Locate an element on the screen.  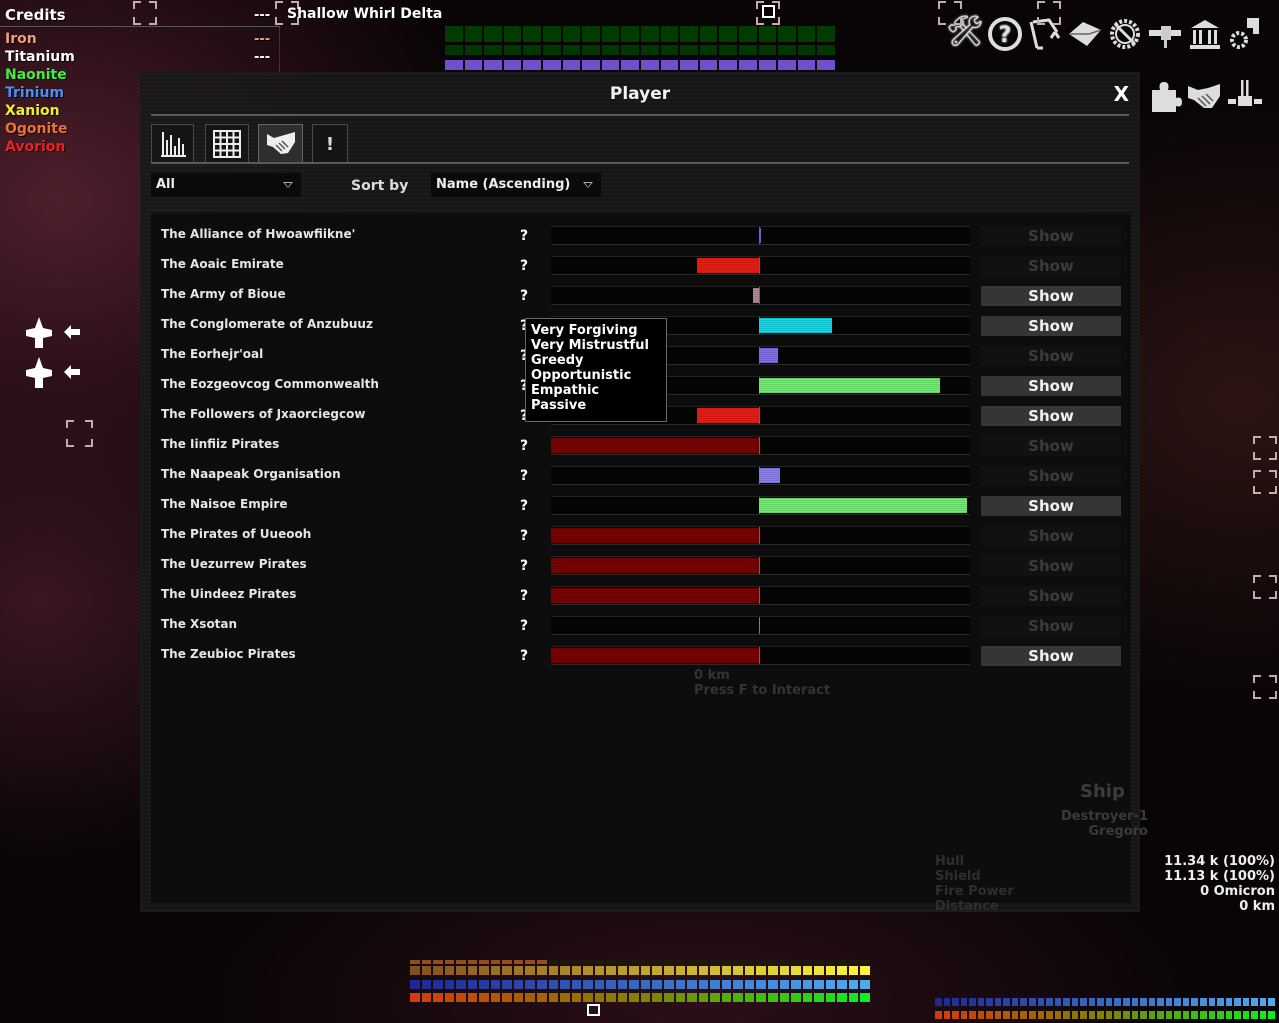
faction-row: The Naapeak Organisation? Show is located at coordinates (641, 472).